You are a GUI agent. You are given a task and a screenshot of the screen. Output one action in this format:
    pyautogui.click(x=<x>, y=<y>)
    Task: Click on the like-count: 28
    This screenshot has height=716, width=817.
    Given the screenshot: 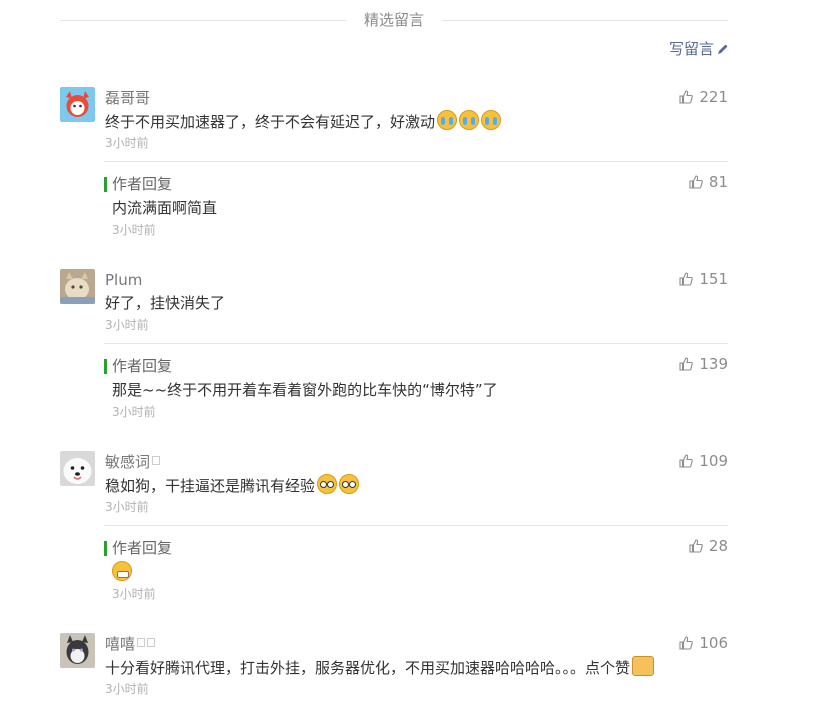 What is the action you would take?
    pyautogui.click(x=718, y=546)
    